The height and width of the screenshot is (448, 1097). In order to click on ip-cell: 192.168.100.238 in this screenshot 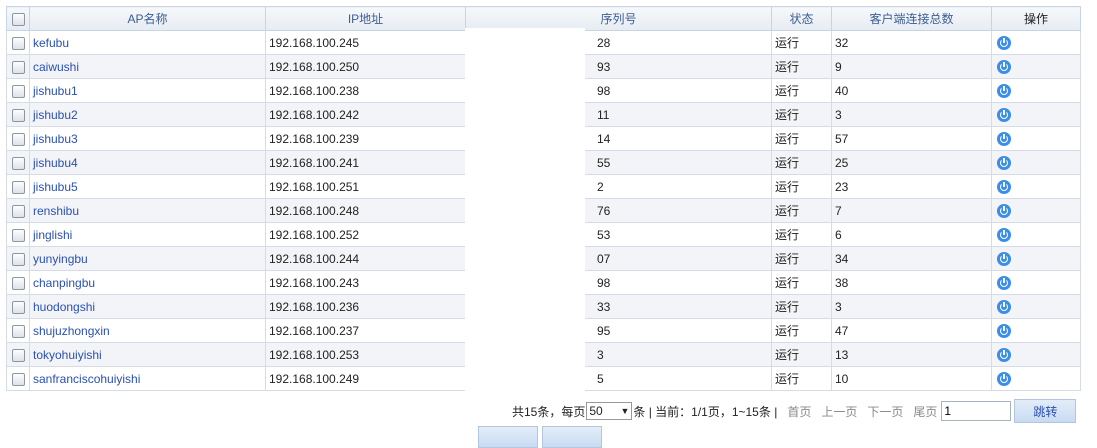, I will do `click(365, 90)`.